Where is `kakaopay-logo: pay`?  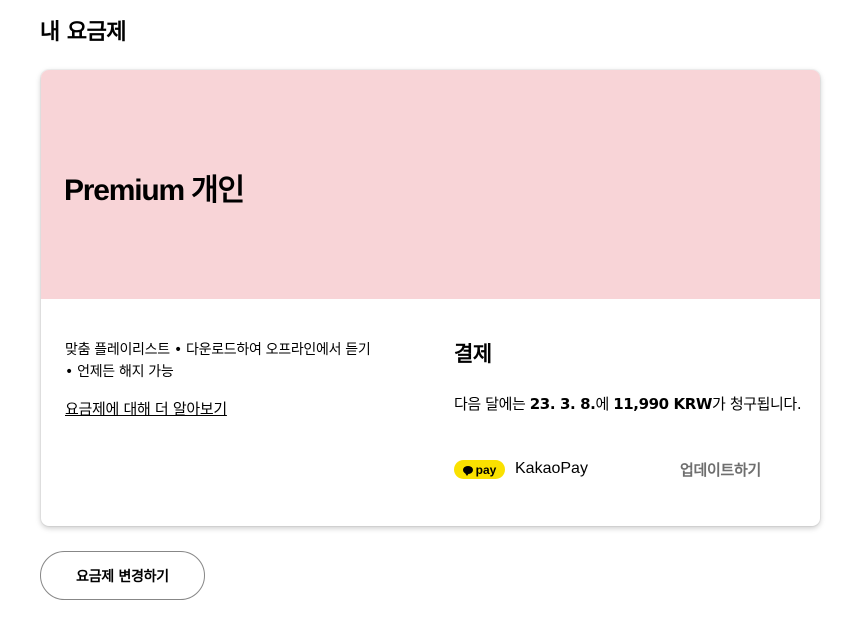 kakaopay-logo: pay is located at coordinates (479, 469).